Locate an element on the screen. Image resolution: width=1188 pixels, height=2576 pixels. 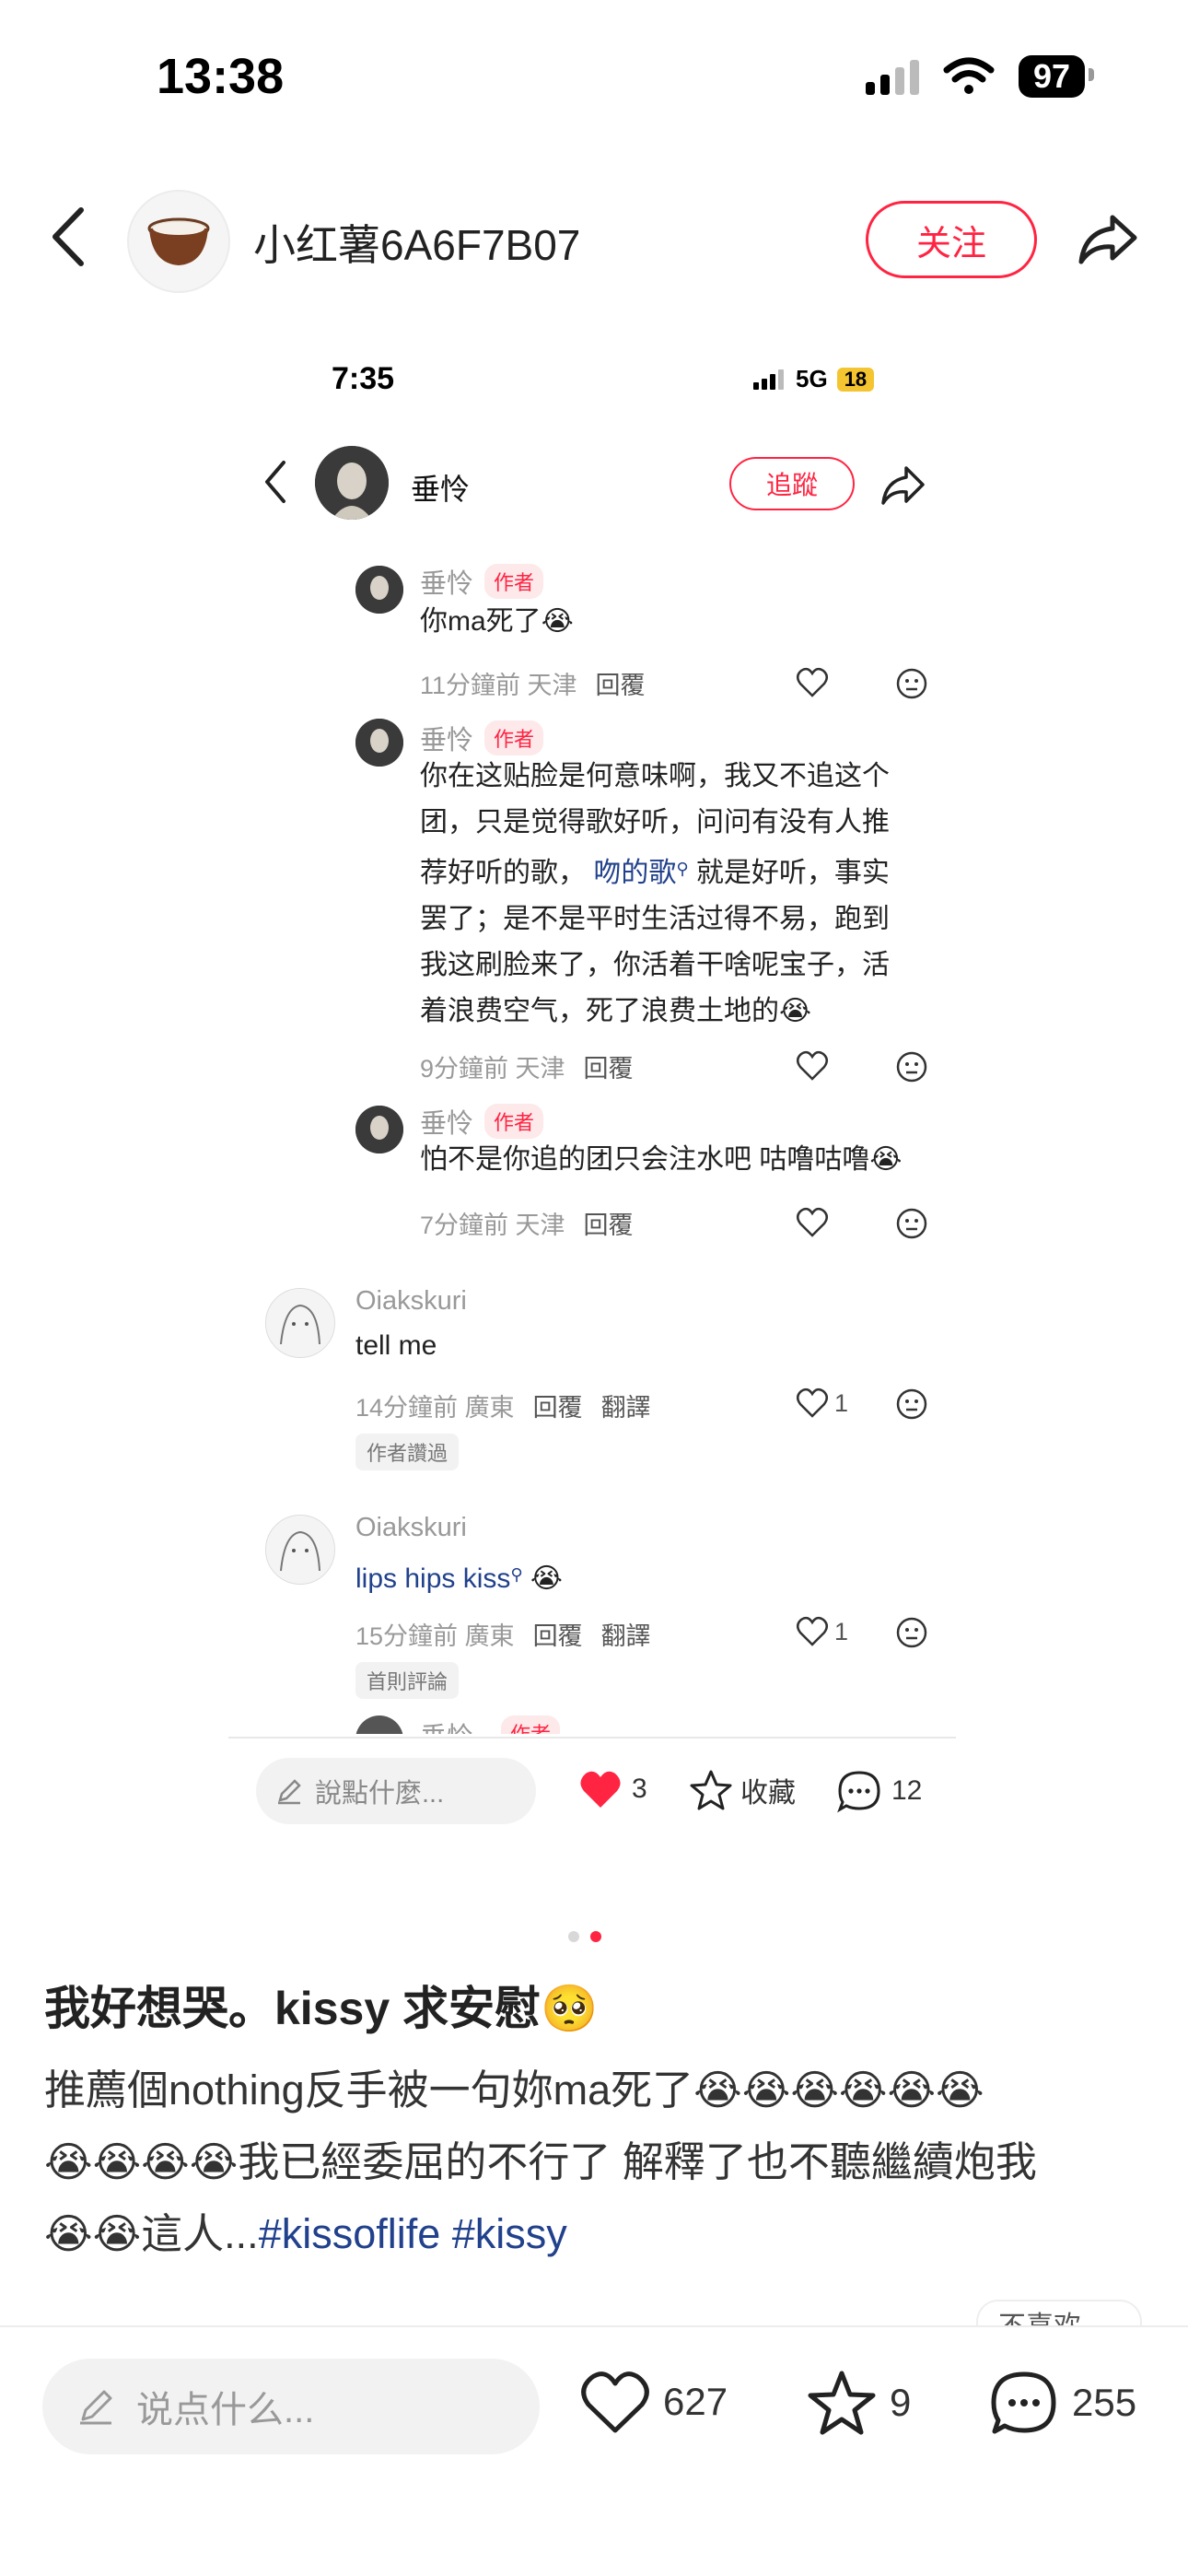
comment-meta: 11分鐘前 天津 回覆 is located at coordinates (533, 685).